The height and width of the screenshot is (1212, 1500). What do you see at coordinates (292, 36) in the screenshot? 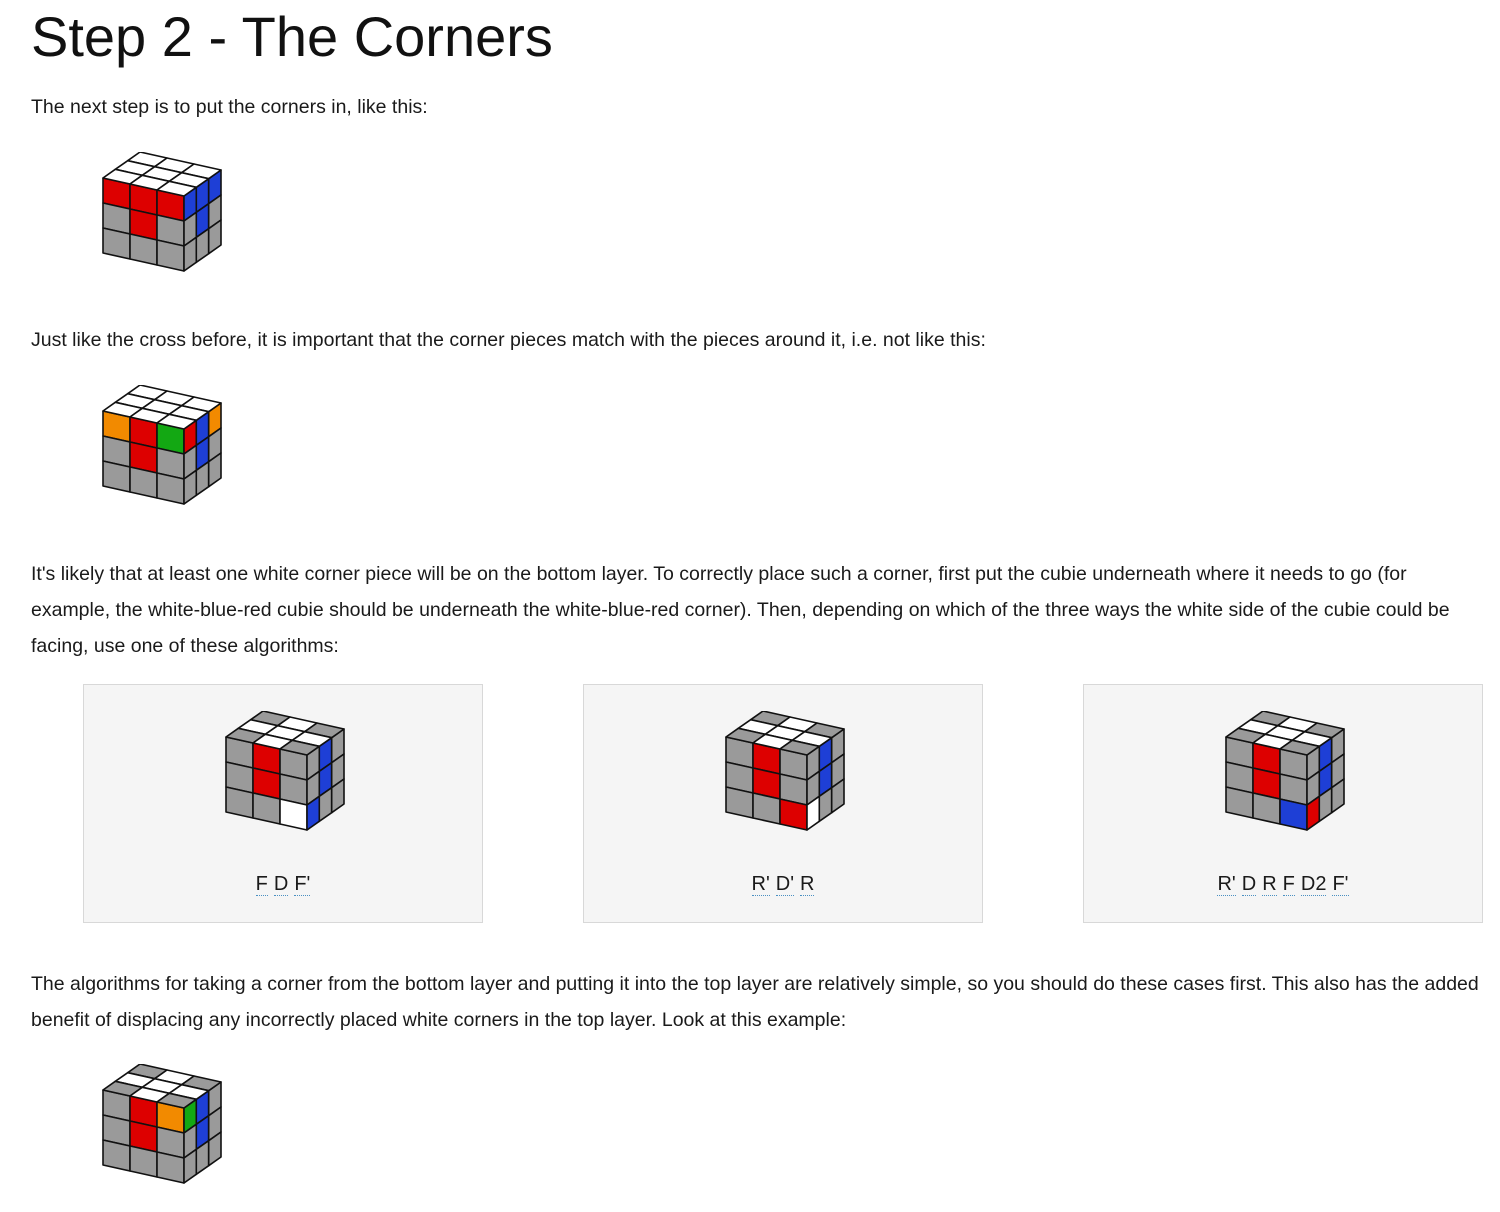
I see `page-title: Step 2 - The Corners` at bounding box center [292, 36].